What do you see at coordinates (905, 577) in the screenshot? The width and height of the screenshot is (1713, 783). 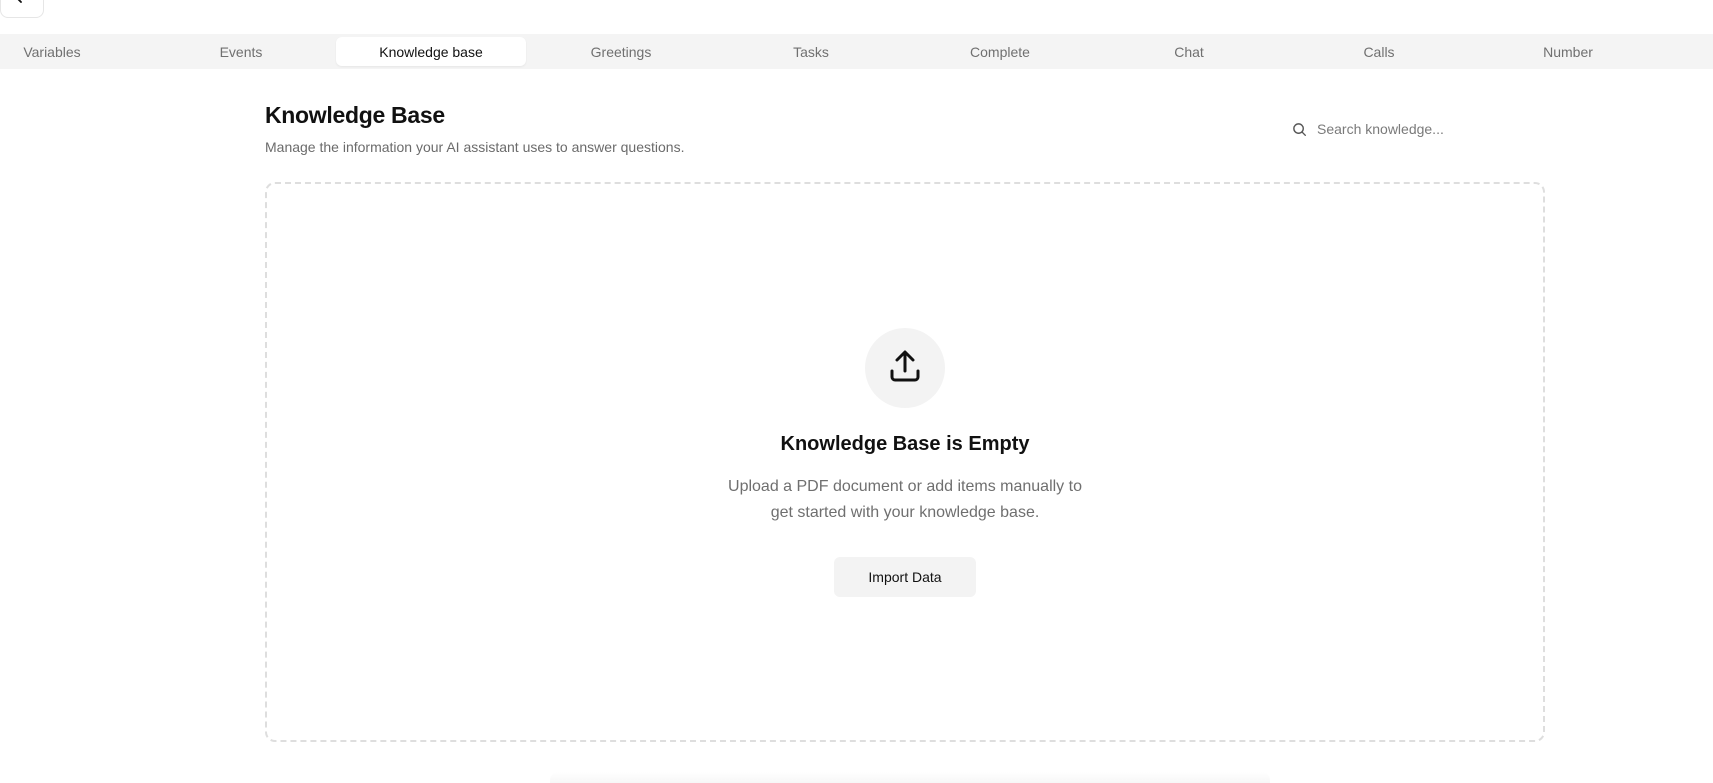 I see `import-data-button: Import Data` at bounding box center [905, 577].